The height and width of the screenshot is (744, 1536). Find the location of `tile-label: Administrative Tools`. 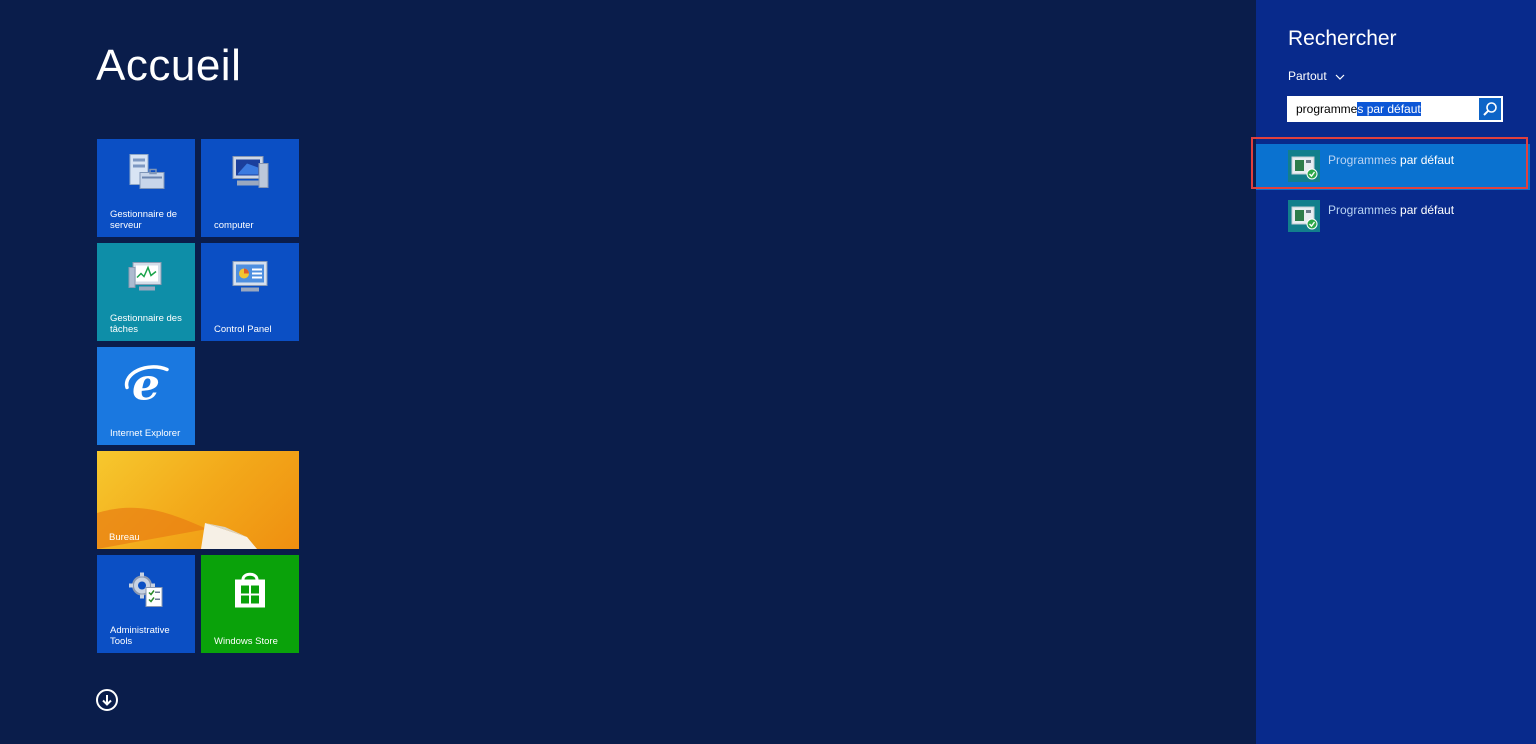

tile-label: Administrative Tools is located at coordinates (140, 636).